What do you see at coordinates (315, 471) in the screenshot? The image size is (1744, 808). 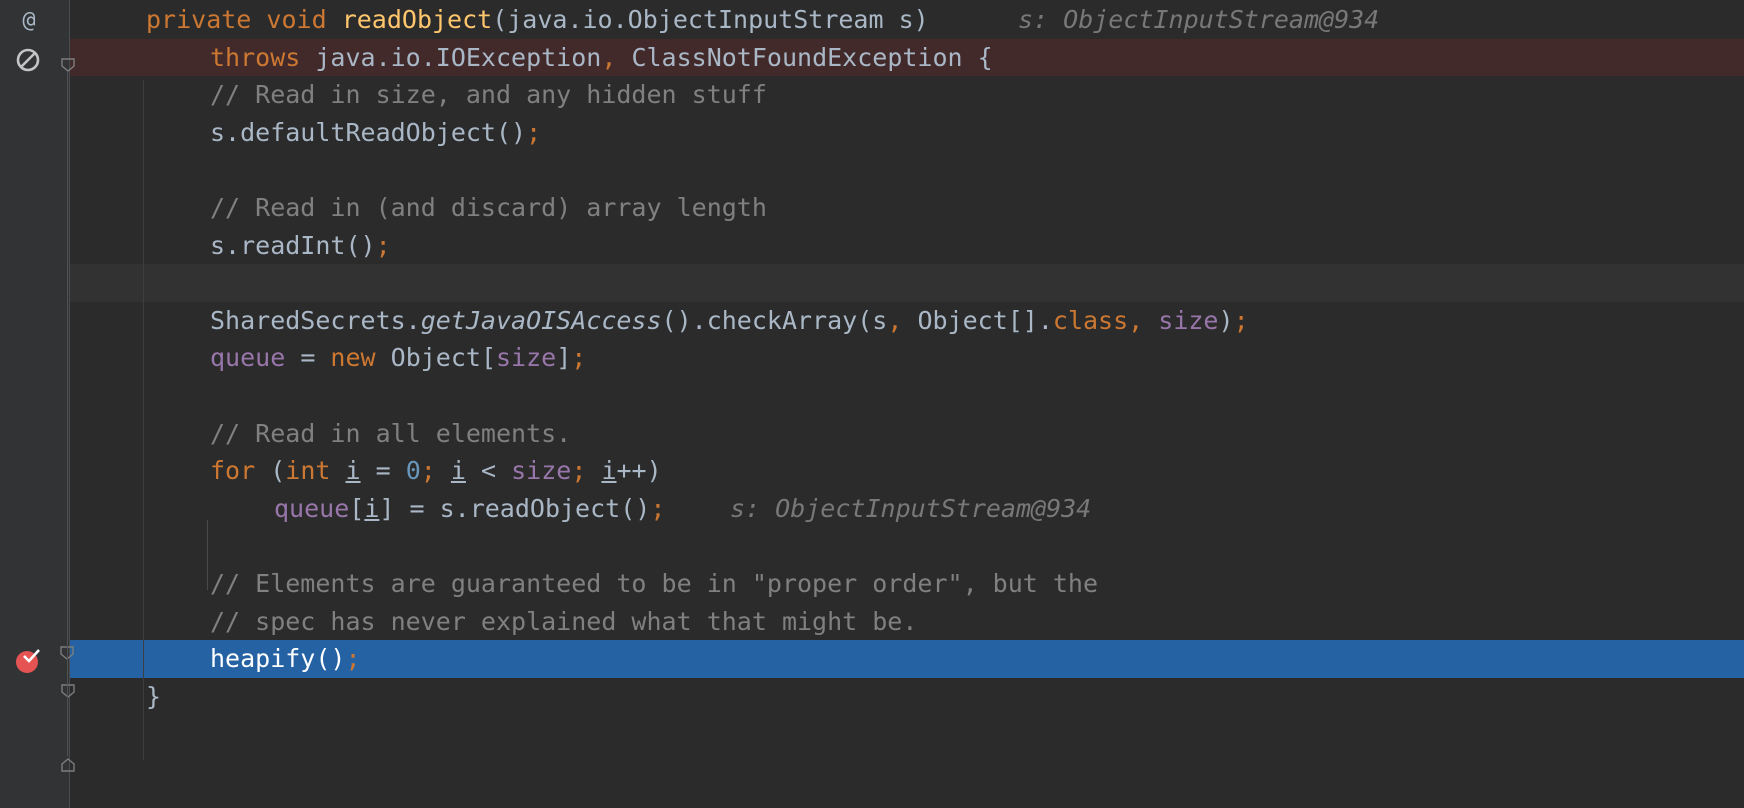 I see `keyword: int` at bounding box center [315, 471].